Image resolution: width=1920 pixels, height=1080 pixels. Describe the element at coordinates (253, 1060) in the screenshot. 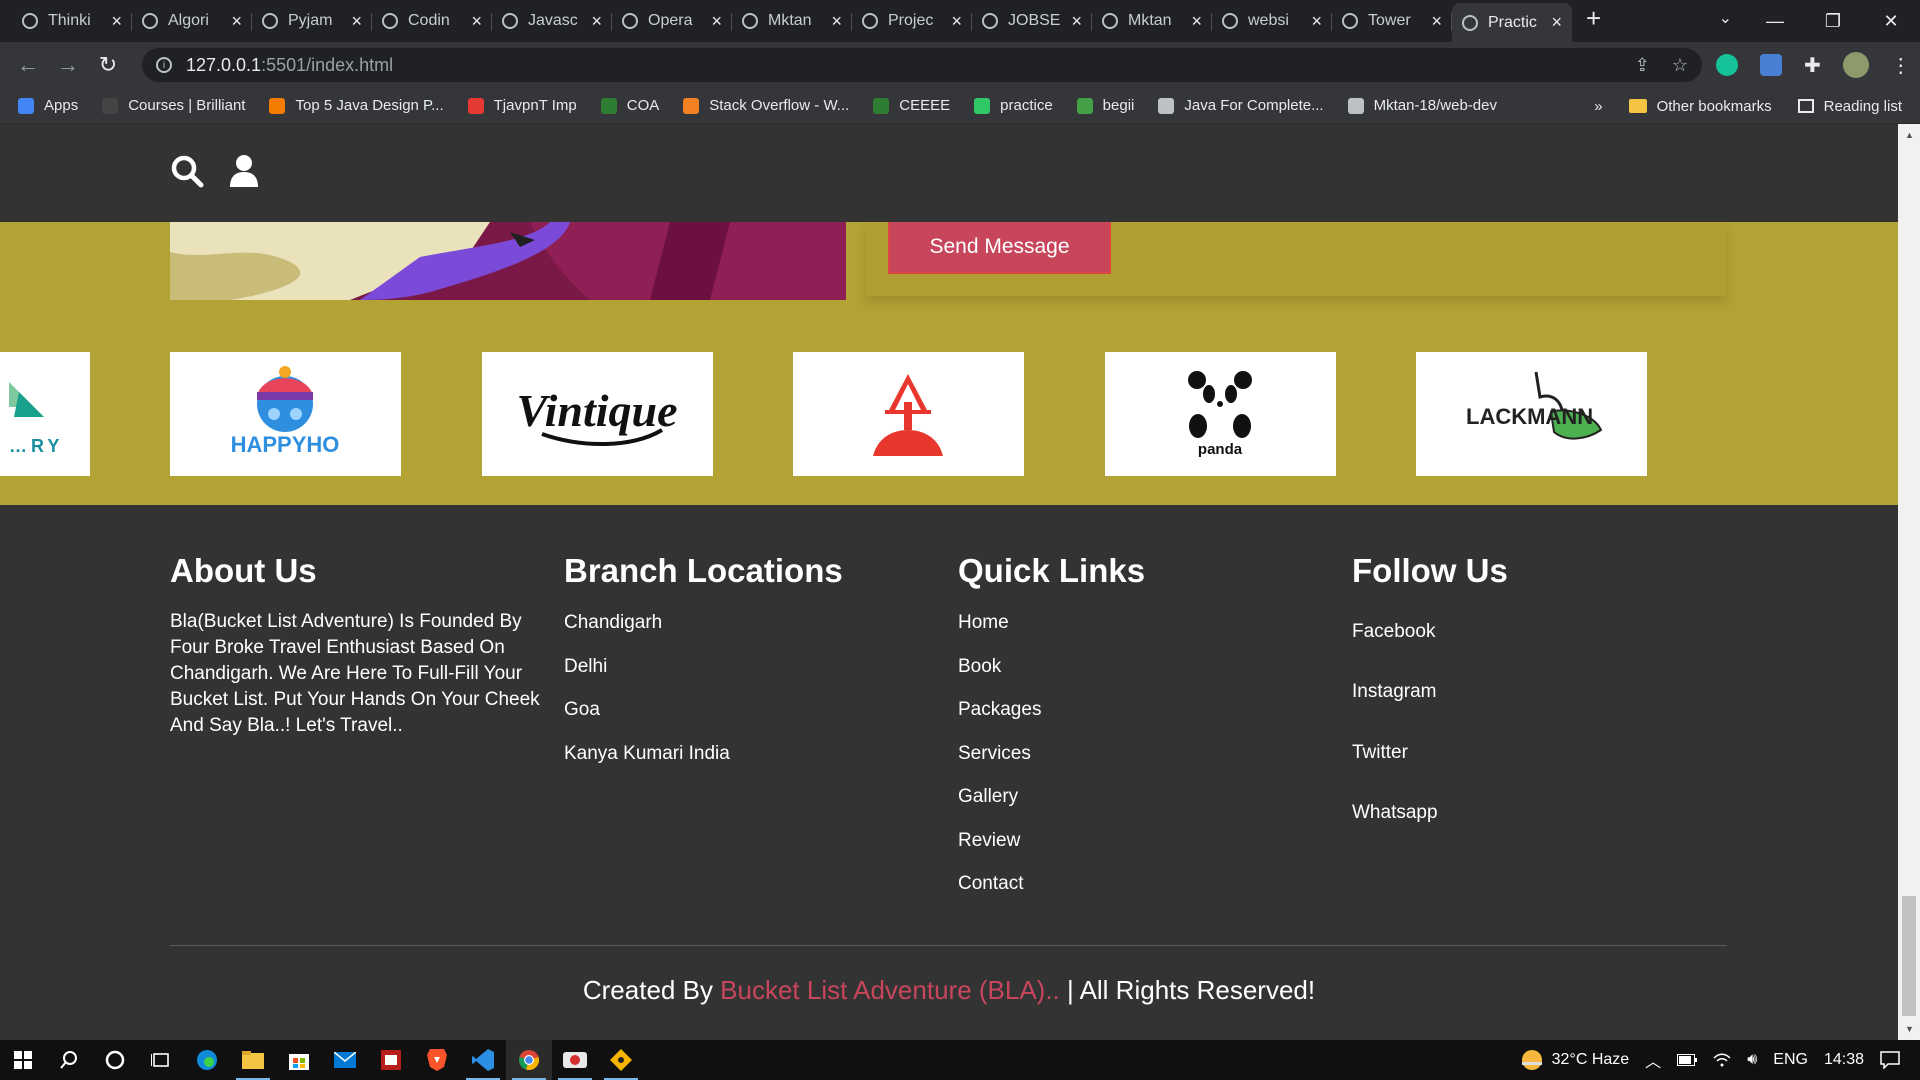

I see `file-explorer-icon` at that location.